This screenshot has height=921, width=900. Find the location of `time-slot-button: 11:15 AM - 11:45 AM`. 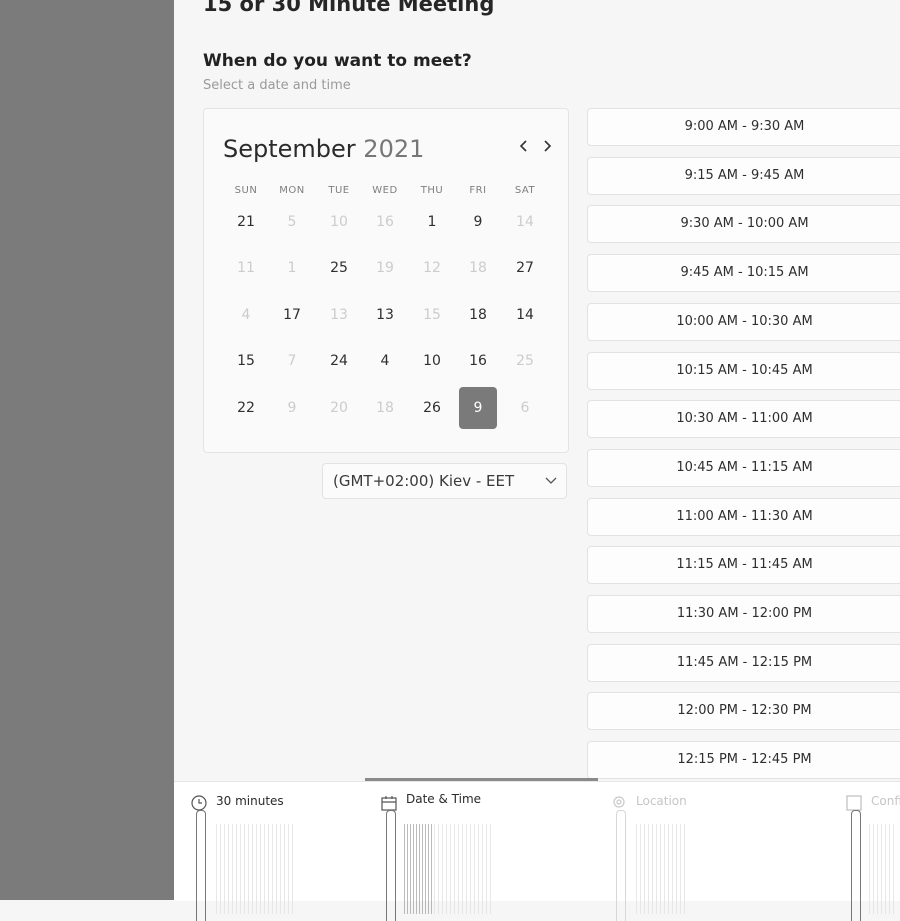

time-slot-button: 11:15 AM - 11:45 AM is located at coordinates (743, 565).